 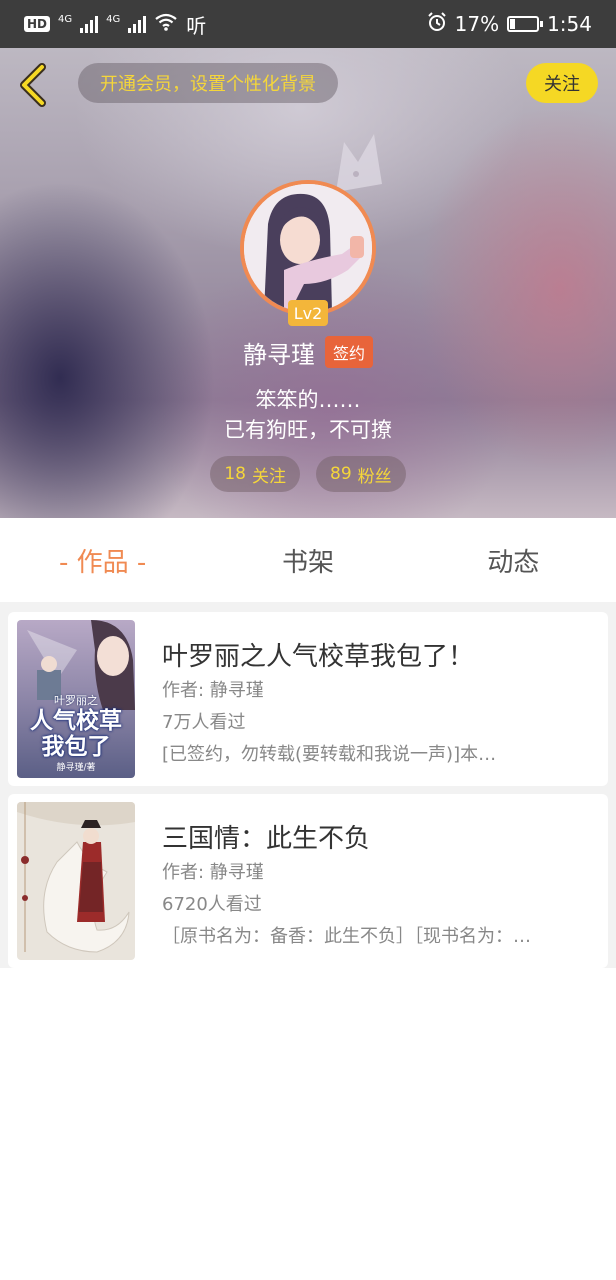 What do you see at coordinates (341, 474) in the screenshot?
I see `fans-count: 89` at bounding box center [341, 474].